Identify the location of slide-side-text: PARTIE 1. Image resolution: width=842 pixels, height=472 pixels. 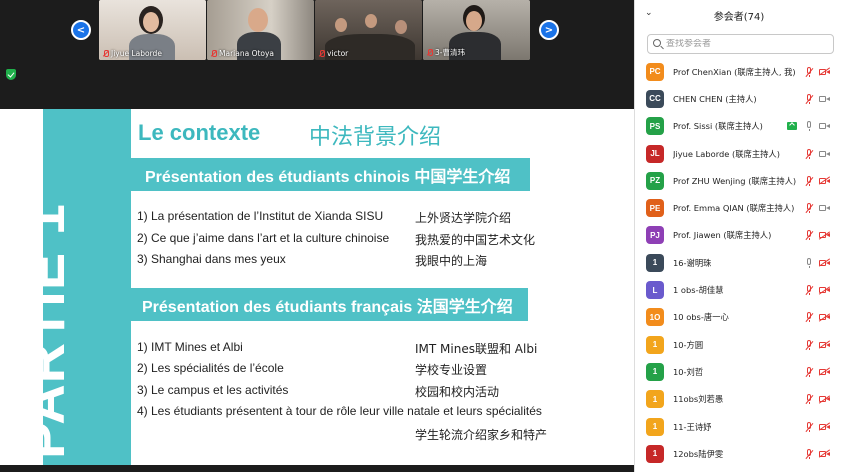
(44, 331).